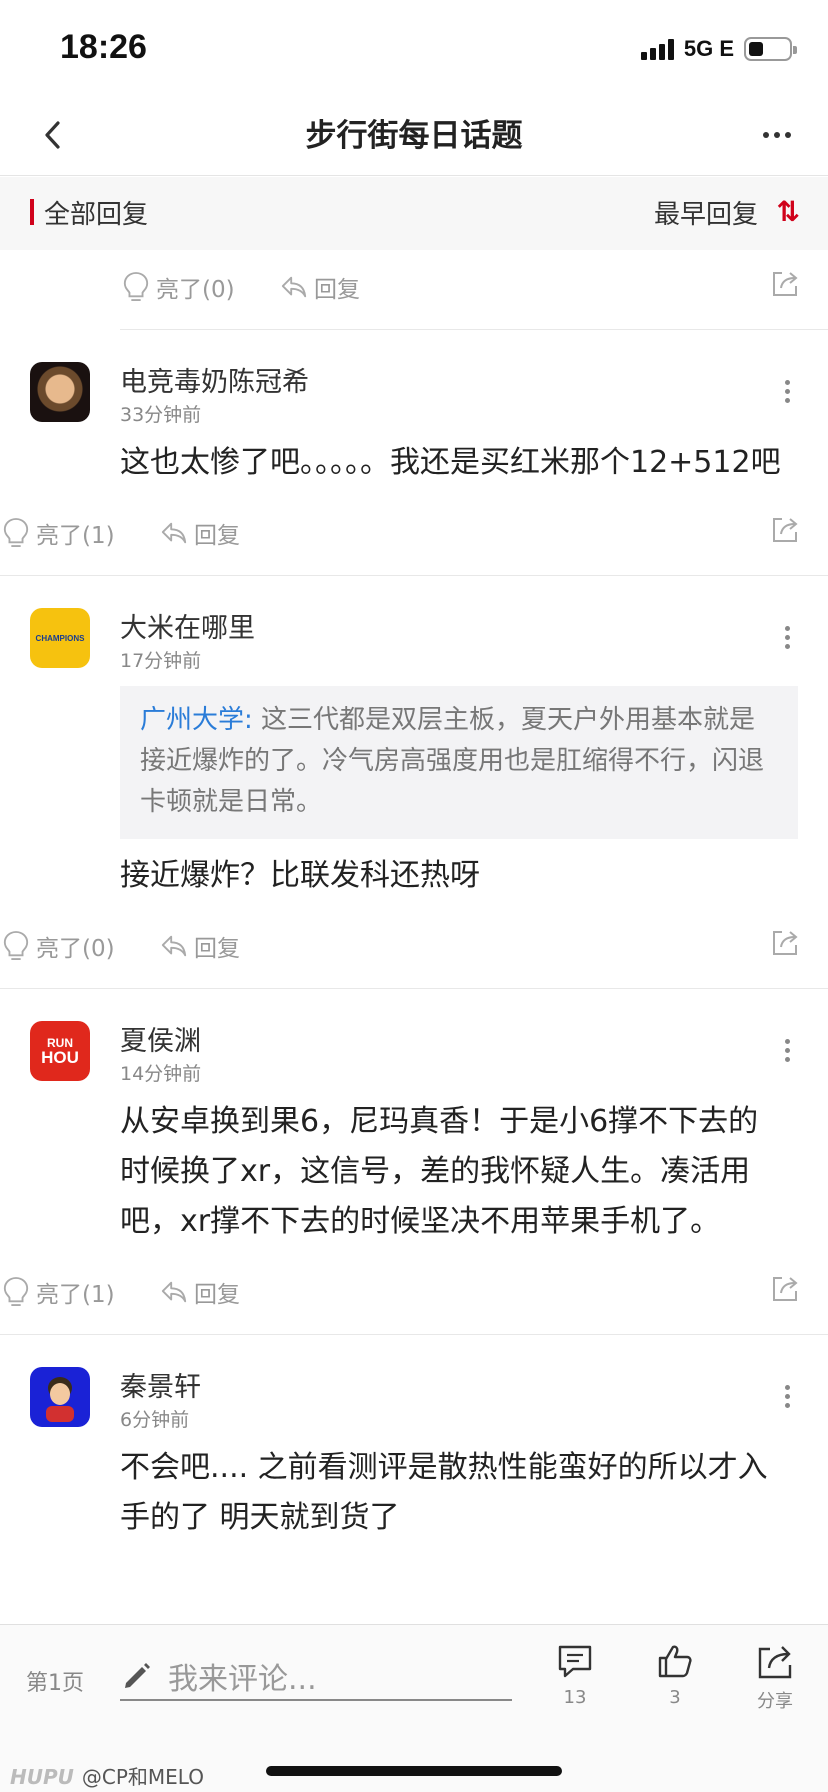  I want to click on avatar: RUN HOU, so click(60, 1051).